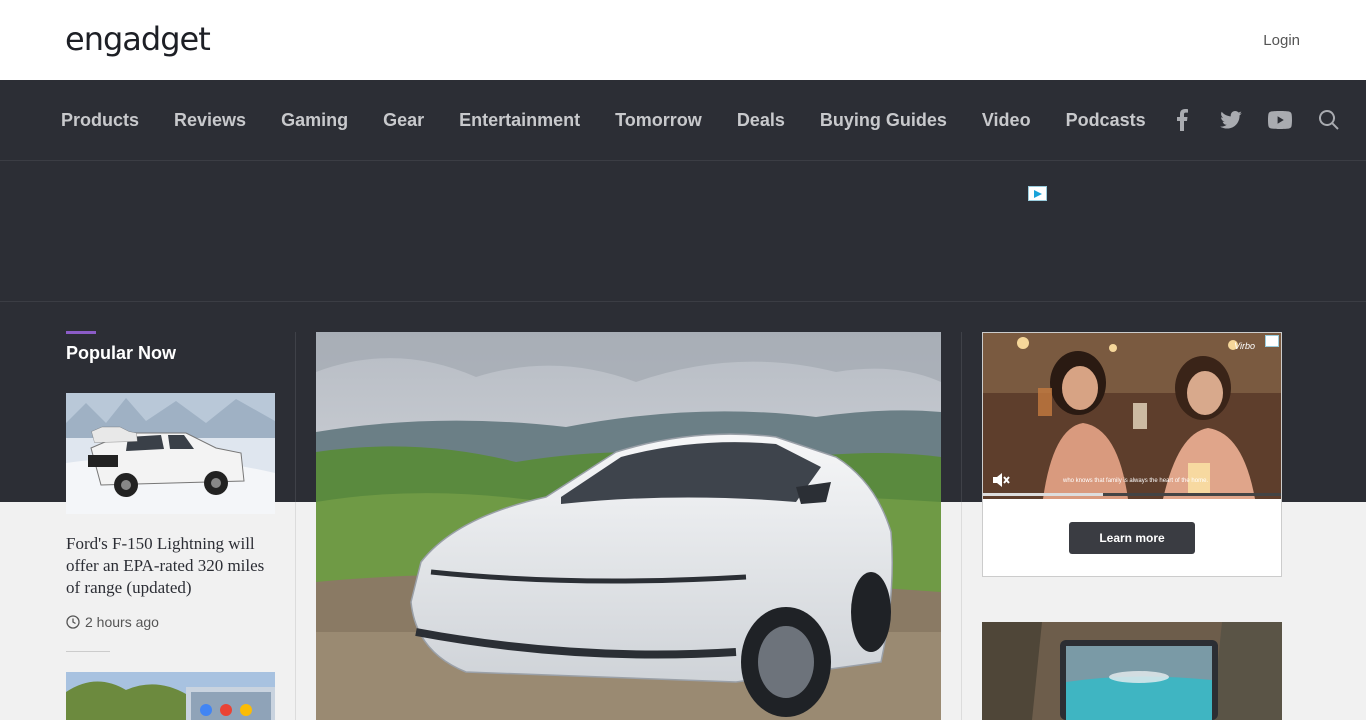  What do you see at coordinates (122, 622) in the screenshot?
I see `timestamp-text: 2 hours ago` at bounding box center [122, 622].